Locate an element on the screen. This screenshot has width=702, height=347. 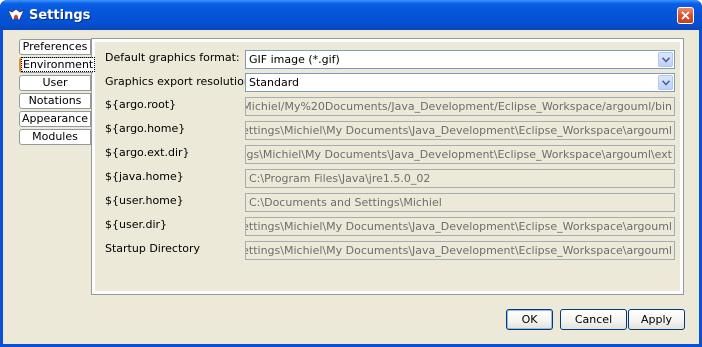
argouml-logo-icon is located at coordinates (16, 15).